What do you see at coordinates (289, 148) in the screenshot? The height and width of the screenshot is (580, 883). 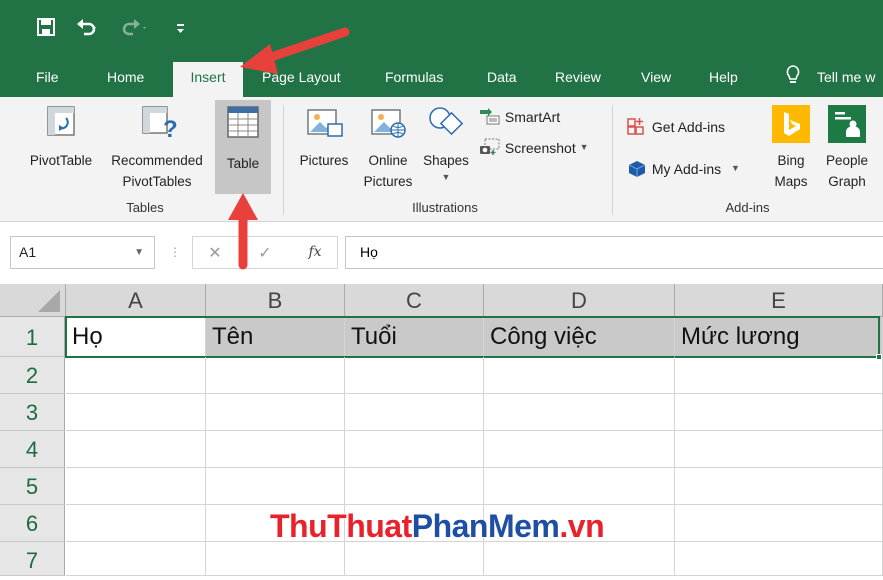 I see `annotation-arrows` at bounding box center [289, 148].